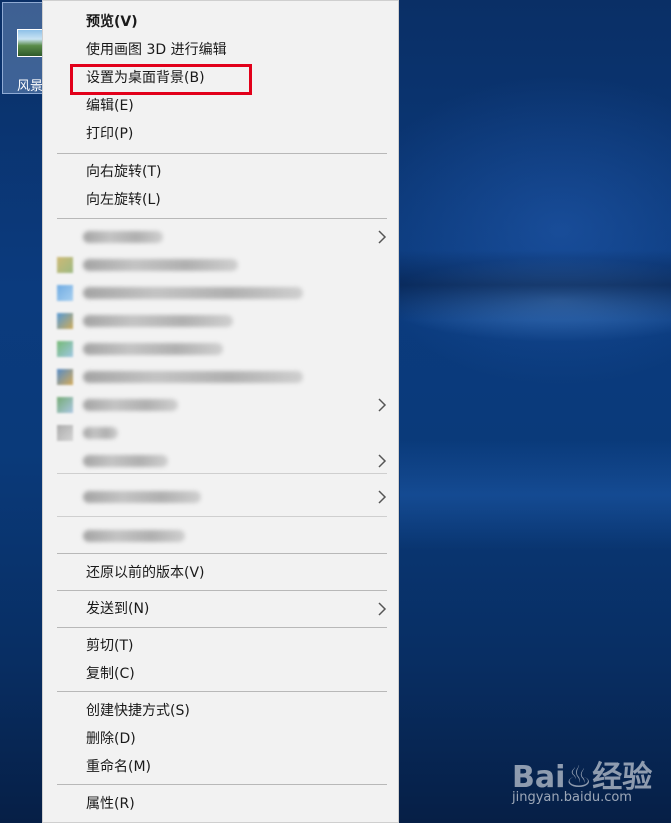  I want to click on menu-item-print: 打印(P), so click(220, 134).